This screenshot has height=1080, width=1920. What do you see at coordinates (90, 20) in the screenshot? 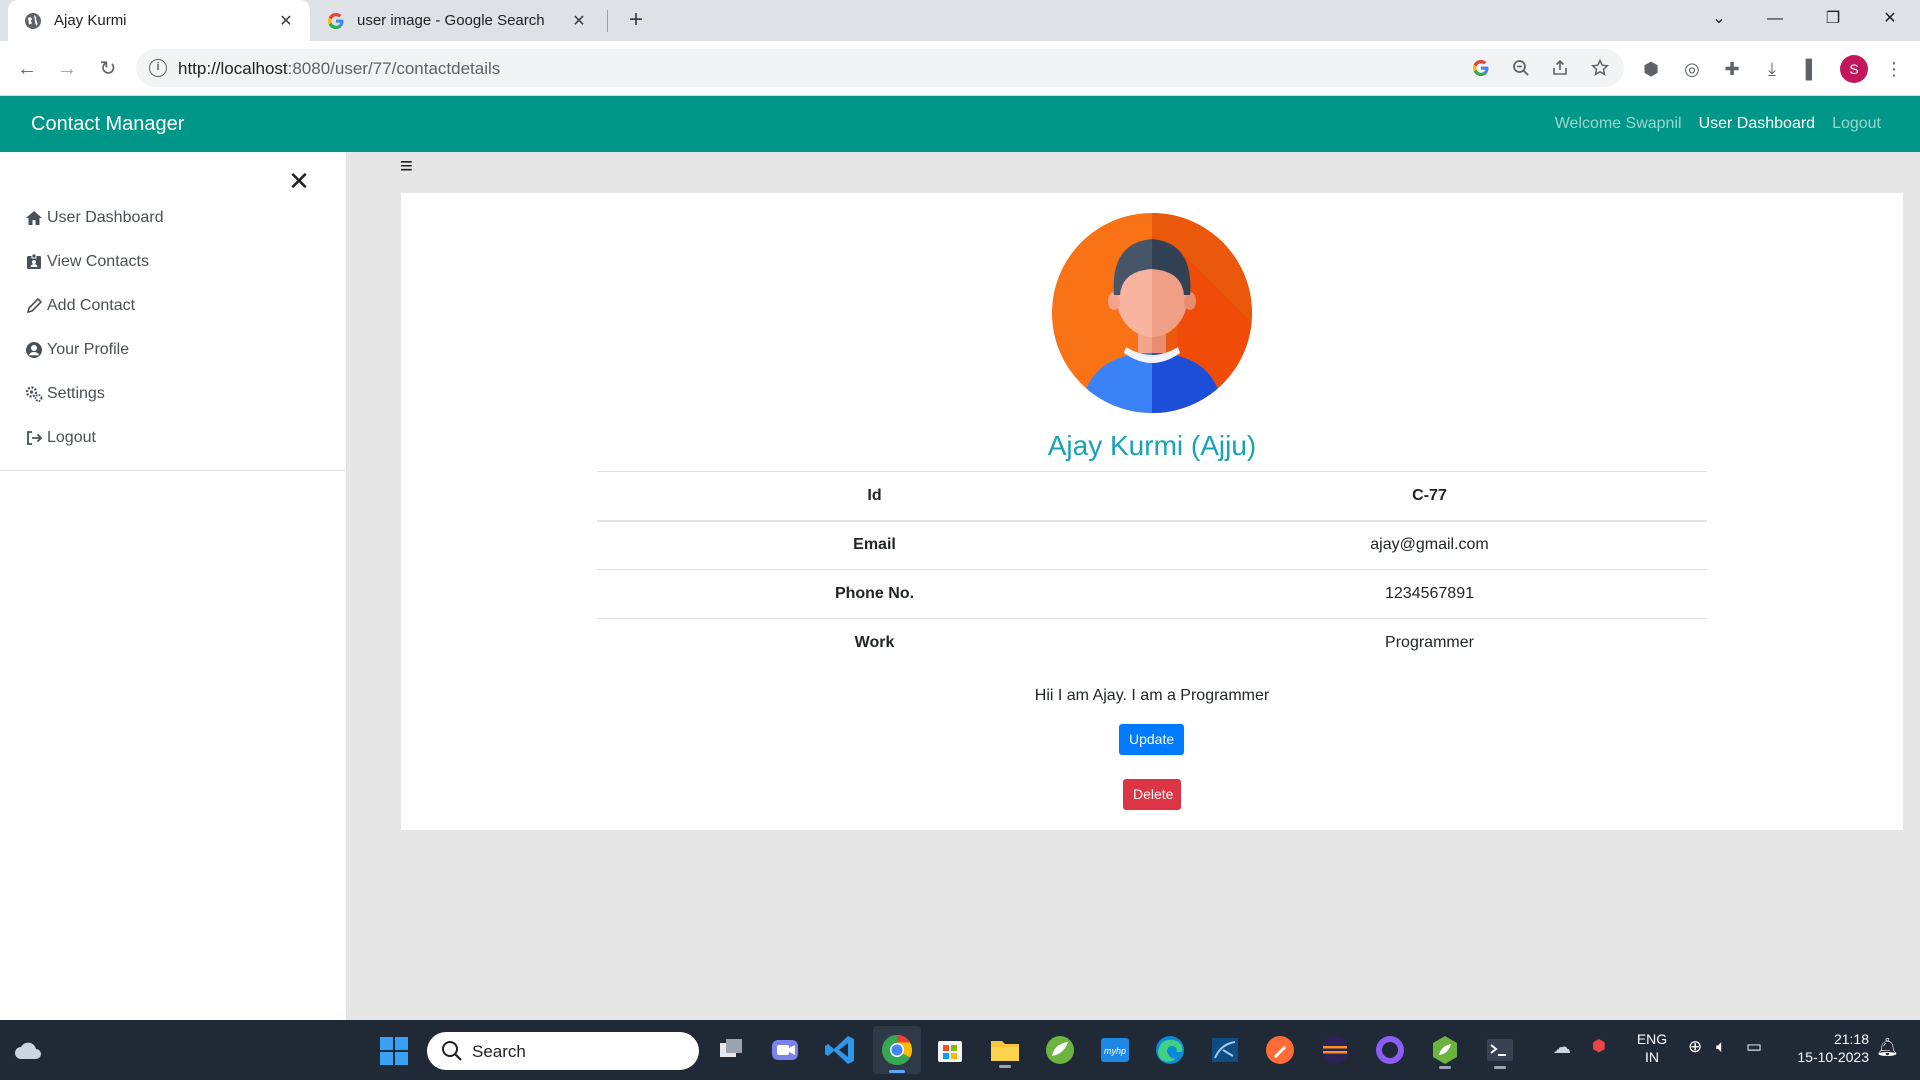
I see `tab-title: Ajay Kurmi` at bounding box center [90, 20].